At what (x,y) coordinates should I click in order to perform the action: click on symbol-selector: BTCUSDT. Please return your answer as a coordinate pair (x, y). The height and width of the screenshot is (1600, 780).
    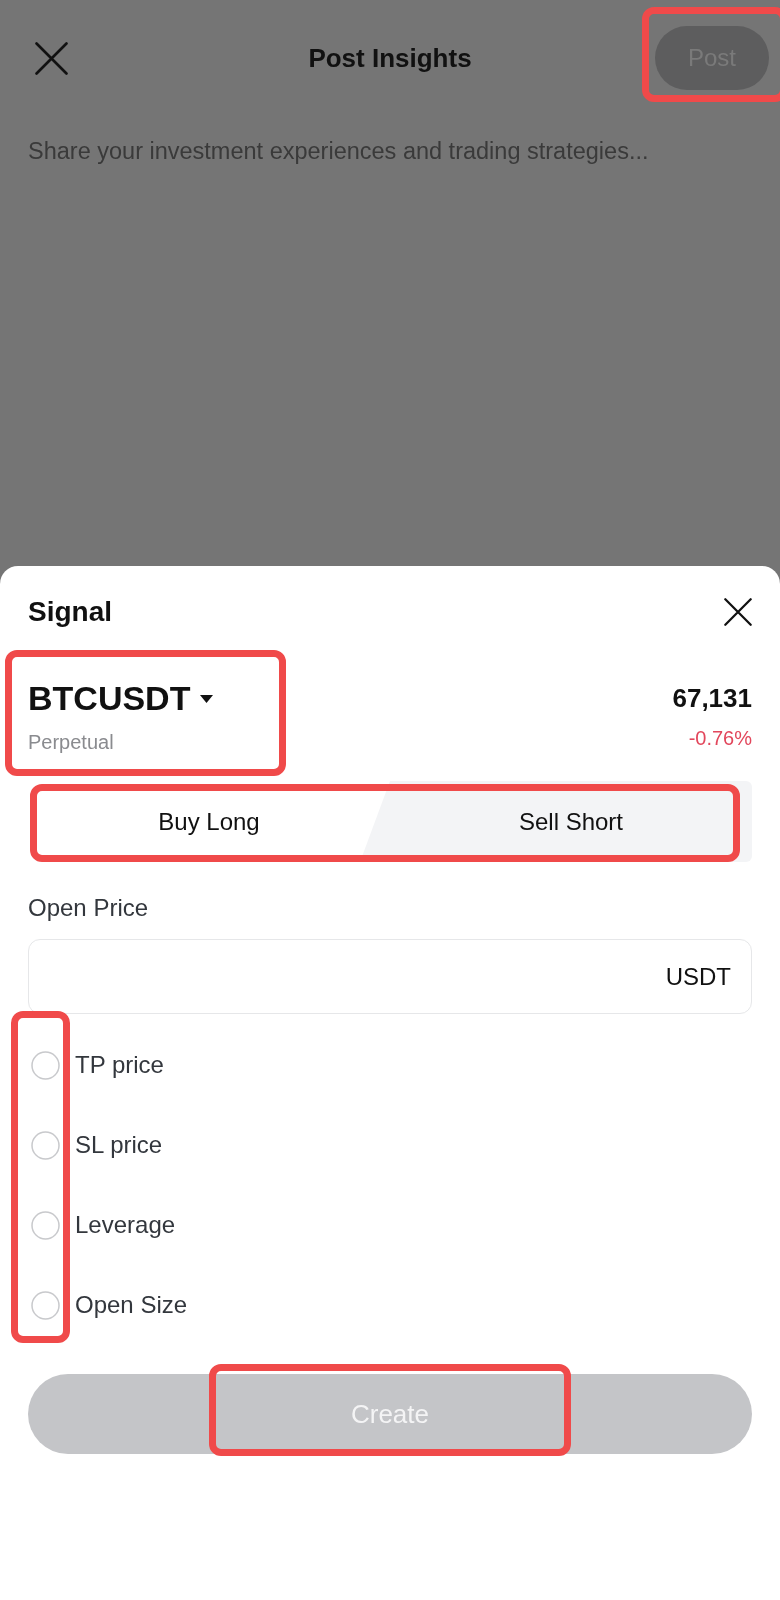
    Looking at the image, I should click on (121, 698).